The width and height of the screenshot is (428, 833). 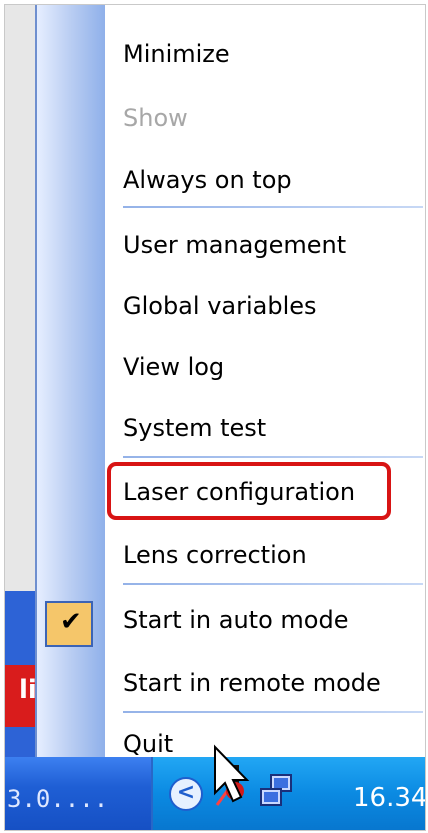 I want to click on checkmark-icon: ✔, so click(x=71, y=622).